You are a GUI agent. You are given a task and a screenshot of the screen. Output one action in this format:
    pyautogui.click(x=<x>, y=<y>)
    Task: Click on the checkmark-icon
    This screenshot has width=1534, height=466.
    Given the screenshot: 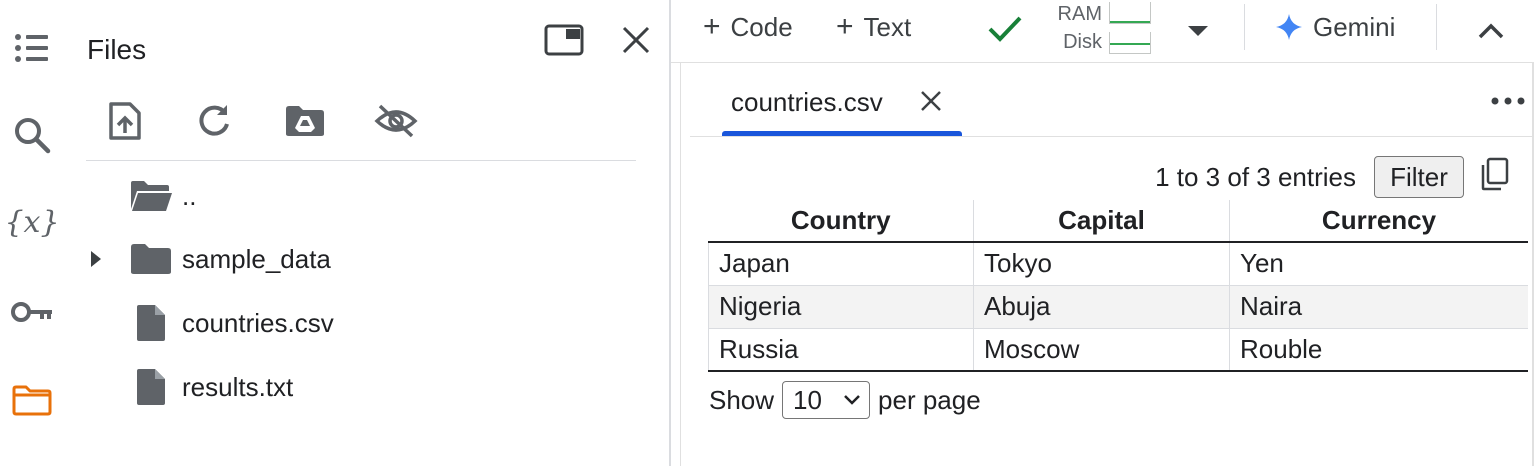 What is the action you would take?
    pyautogui.click(x=1005, y=29)
    